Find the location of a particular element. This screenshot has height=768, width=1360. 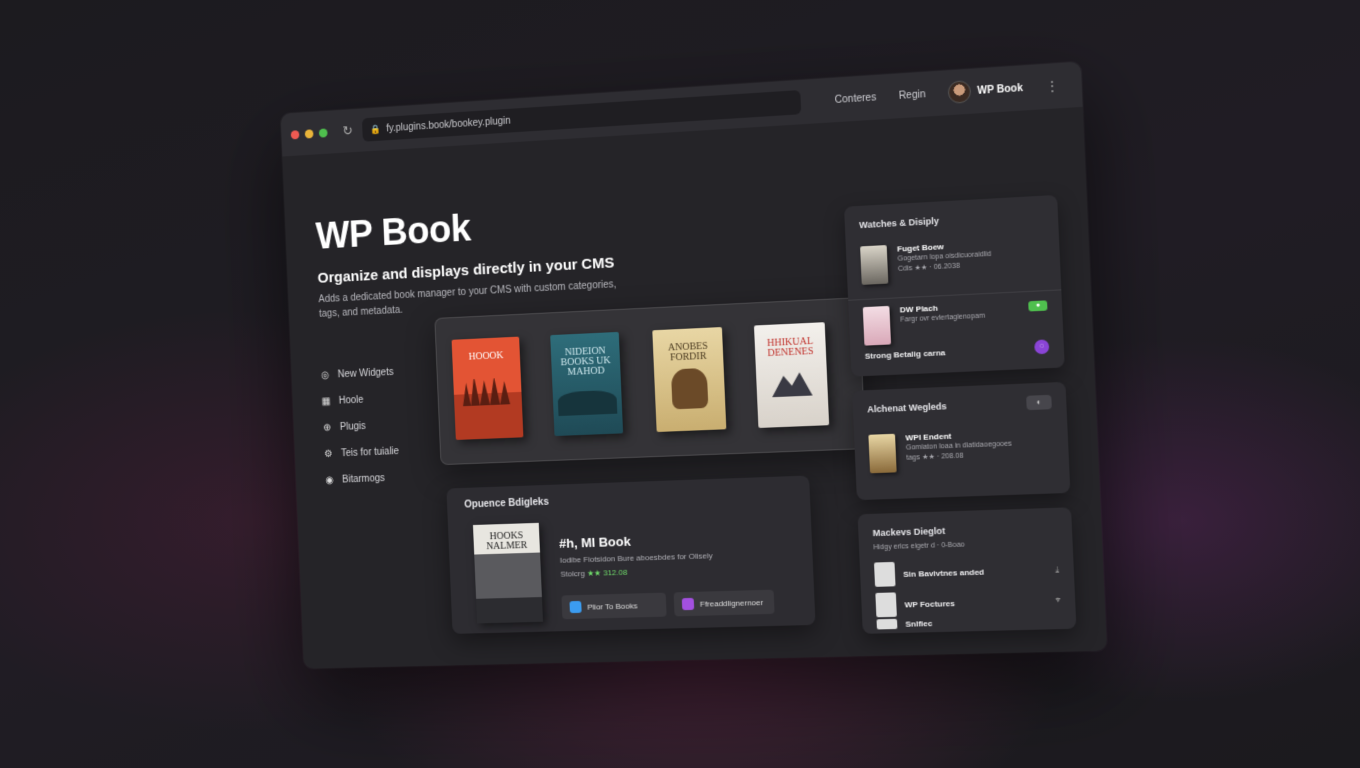

panel-title: Alchenat Wegleds is located at coordinates (907, 407).